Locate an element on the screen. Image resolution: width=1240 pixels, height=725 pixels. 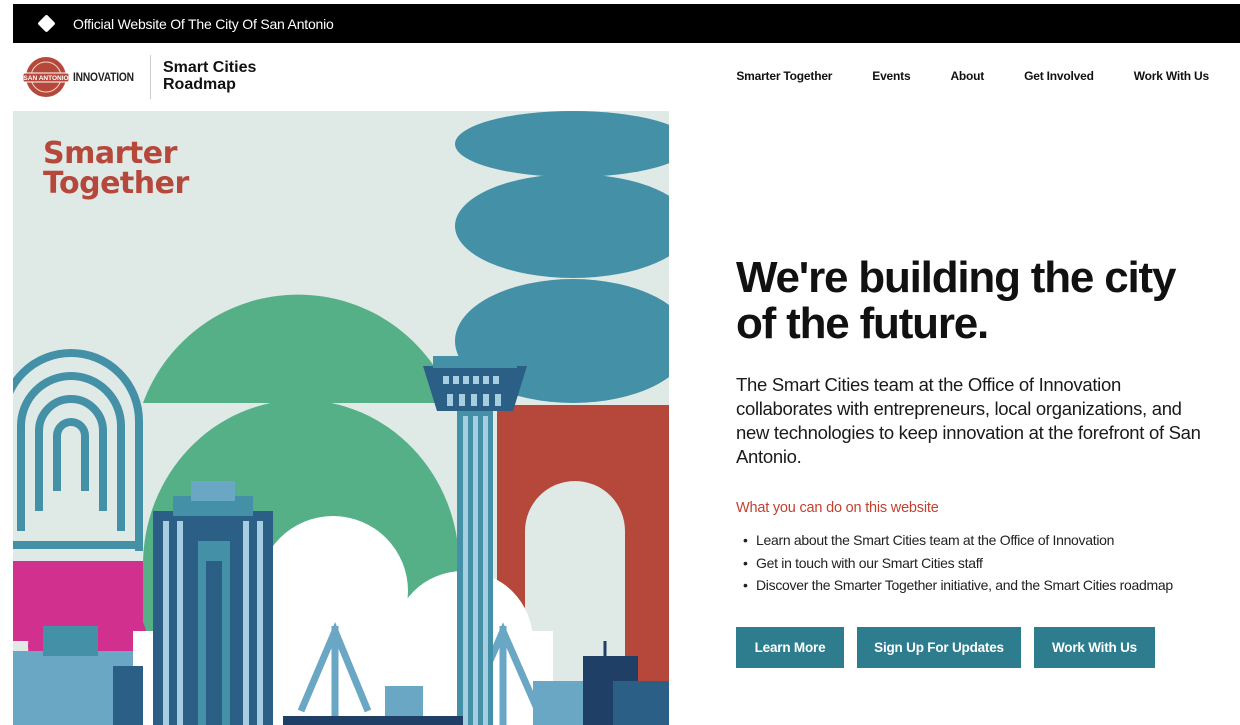
nav-smarter-together: Smarter Together is located at coordinates (784, 76).